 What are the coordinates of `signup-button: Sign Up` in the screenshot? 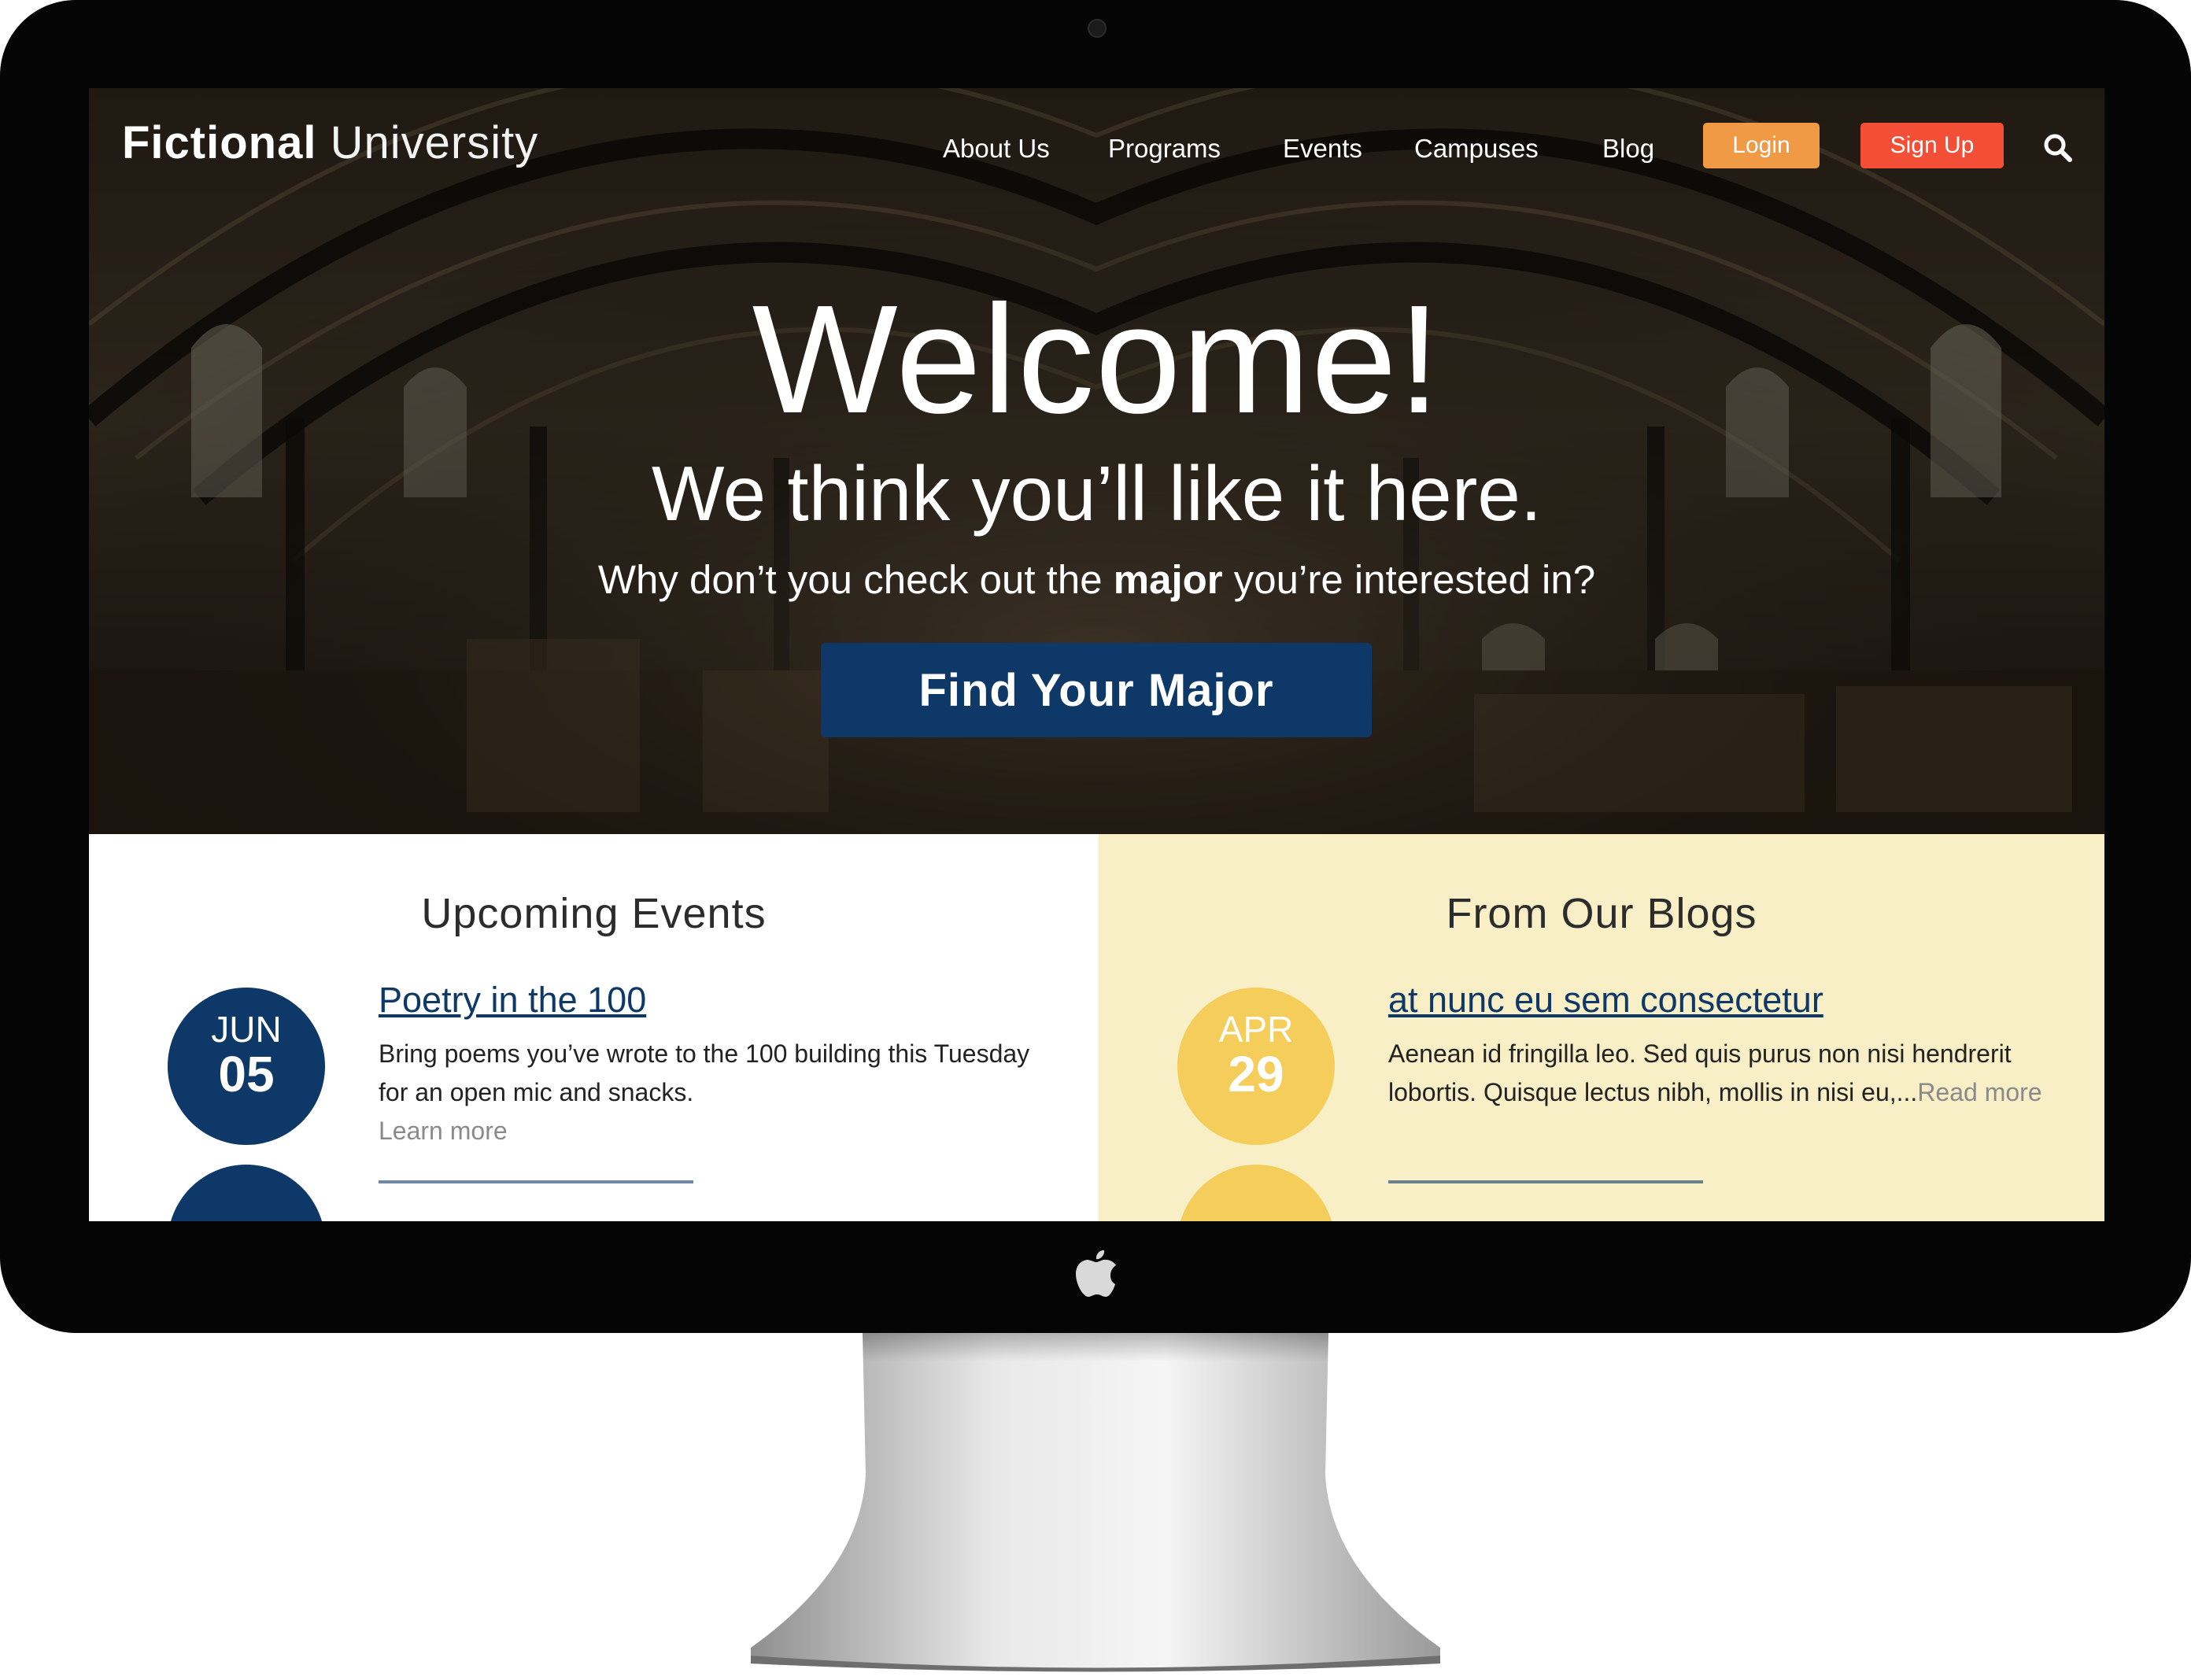 It's located at (1932, 145).